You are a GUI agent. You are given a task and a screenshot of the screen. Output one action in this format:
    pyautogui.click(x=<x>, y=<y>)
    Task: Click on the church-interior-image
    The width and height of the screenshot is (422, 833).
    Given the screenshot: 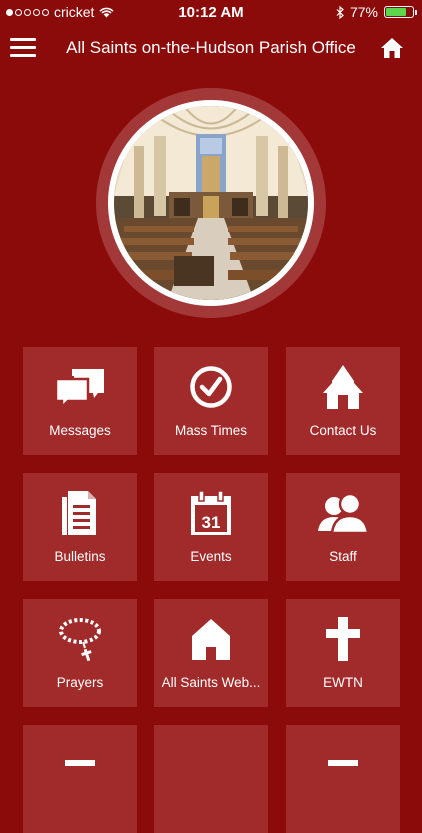 What is the action you would take?
    pyautogui.click(x=211, y=203)
    